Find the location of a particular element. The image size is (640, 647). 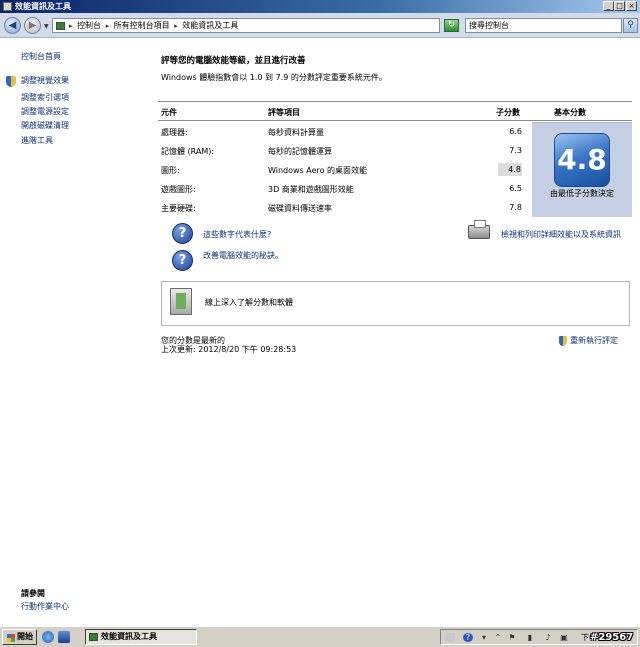

rating-description: 每秒的記憶體運算 is located at coordinates (300, 151).